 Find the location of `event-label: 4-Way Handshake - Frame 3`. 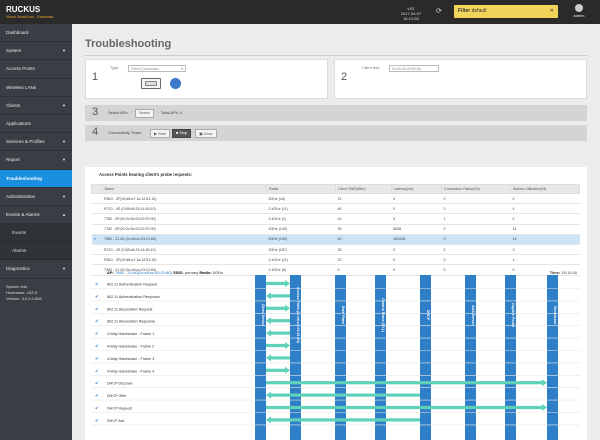

event-label: 4-Way Handshake - Frame 3 is located at coordinates (130, 359).